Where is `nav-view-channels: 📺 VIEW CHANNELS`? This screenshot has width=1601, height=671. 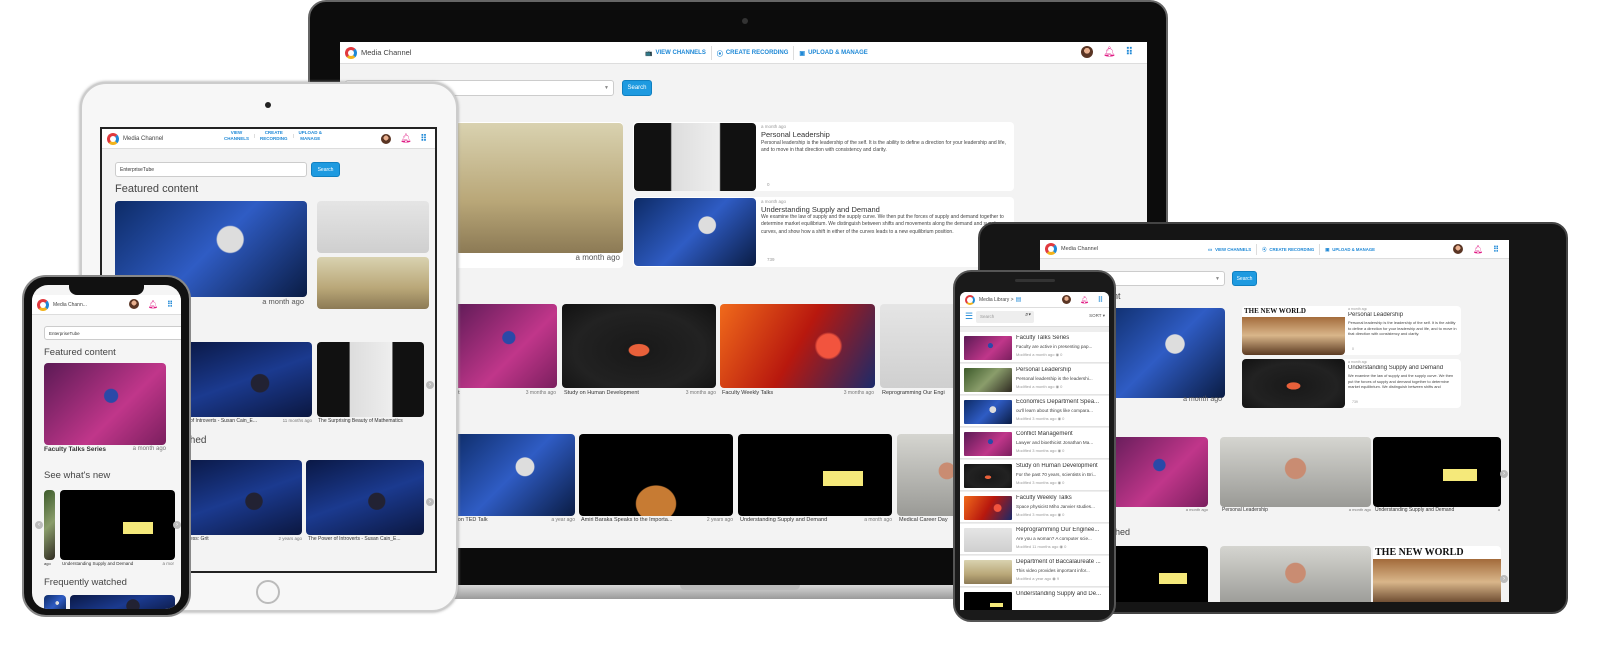
nav-view-channels: 📺 VIEW CHANNELS is located at coordinates (675, 53).